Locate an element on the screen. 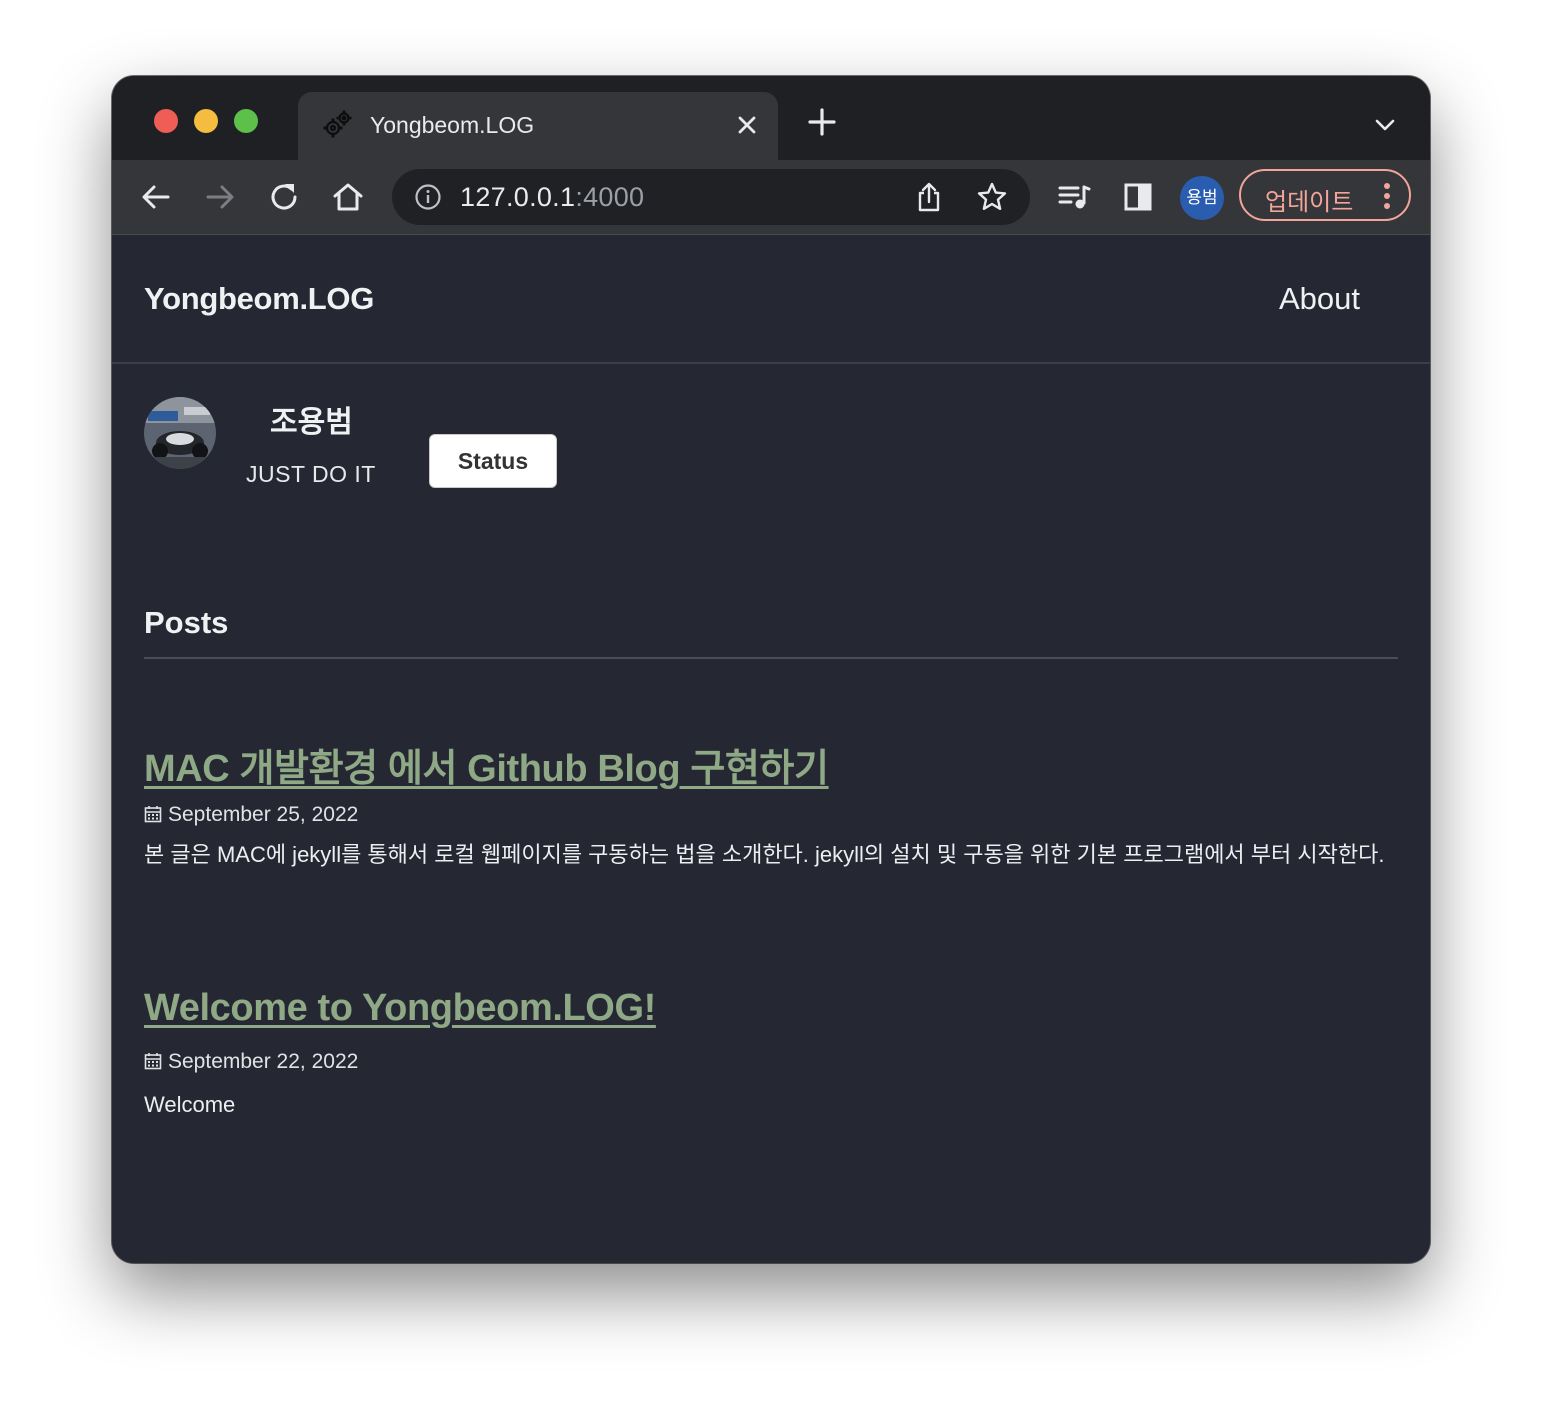  posts-heading: Posts is located at coordinates (186, 622).